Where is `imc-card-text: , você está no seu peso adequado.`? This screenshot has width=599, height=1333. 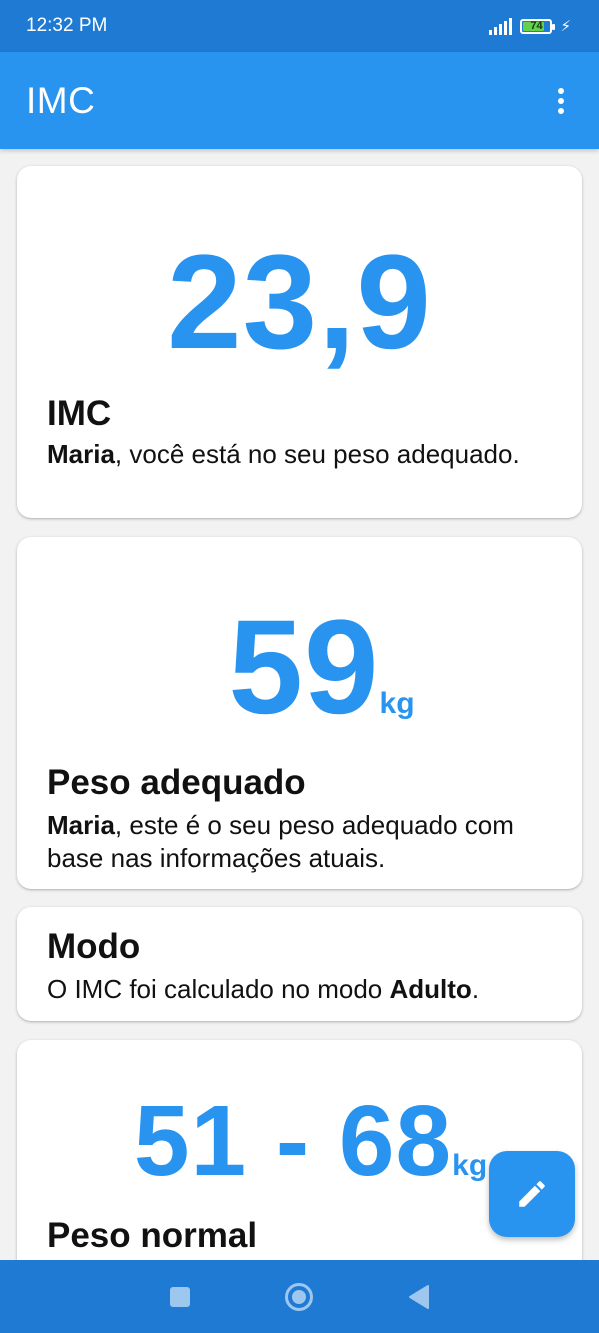 imc-card-text: , você está no seu peso adequado. is located at coordinates (317, 454).